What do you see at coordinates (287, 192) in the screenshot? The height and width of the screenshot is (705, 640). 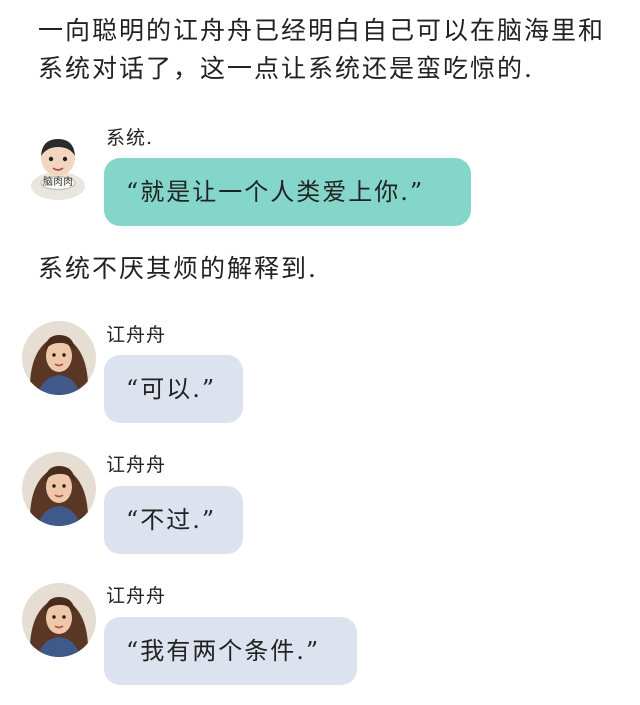 I see `message-bubble: “就是让一个人类爱上你.”` at bounding box center [287, 192].